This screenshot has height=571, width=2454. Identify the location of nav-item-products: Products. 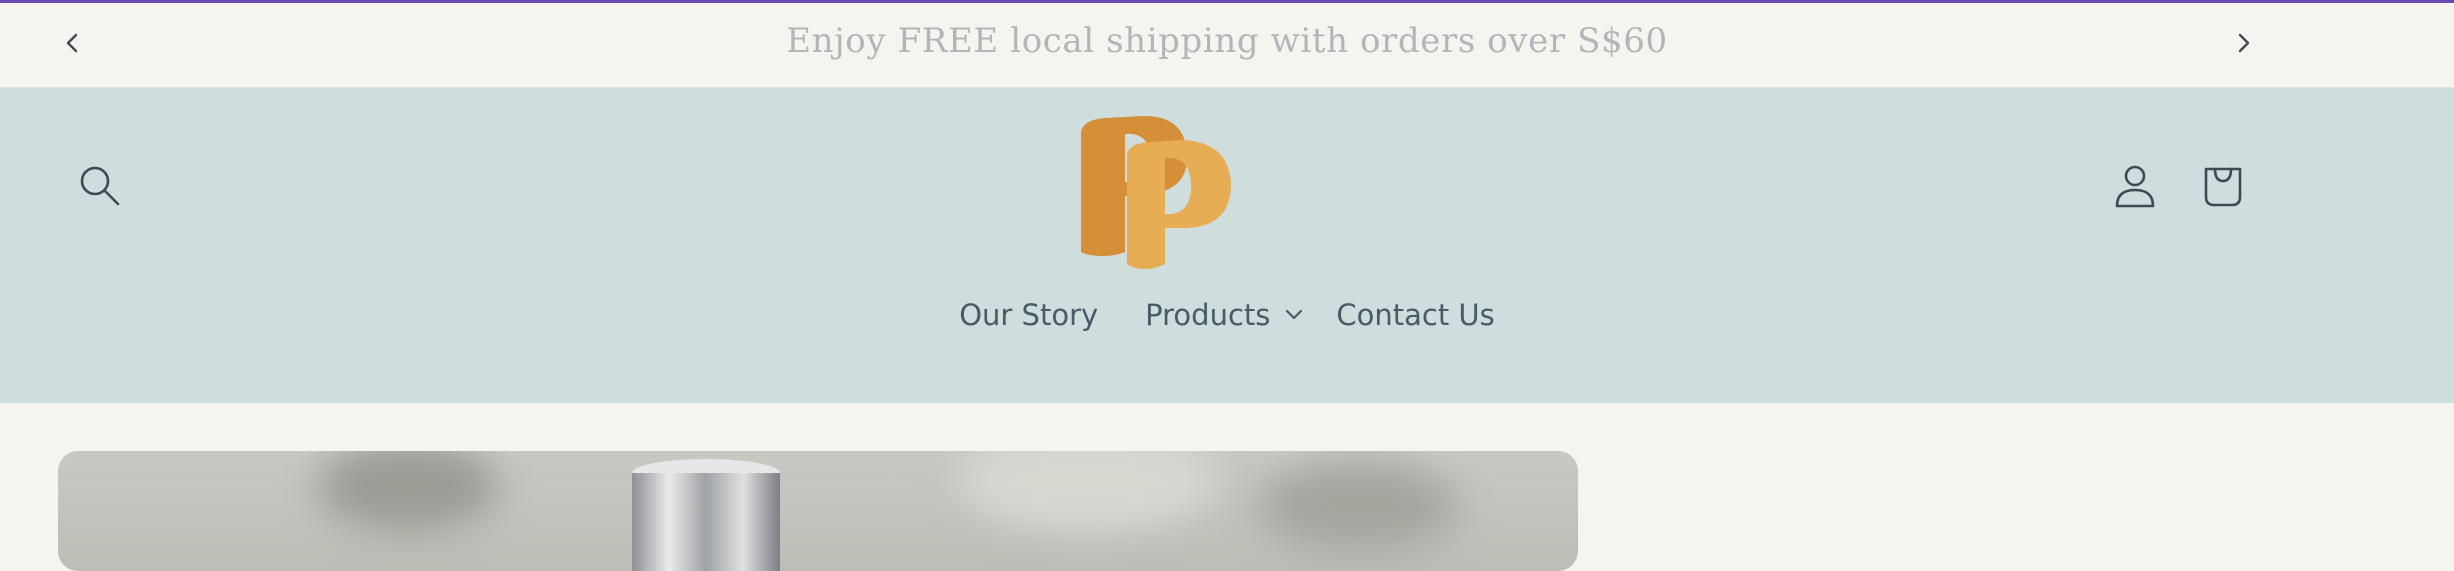
(1224, 315).